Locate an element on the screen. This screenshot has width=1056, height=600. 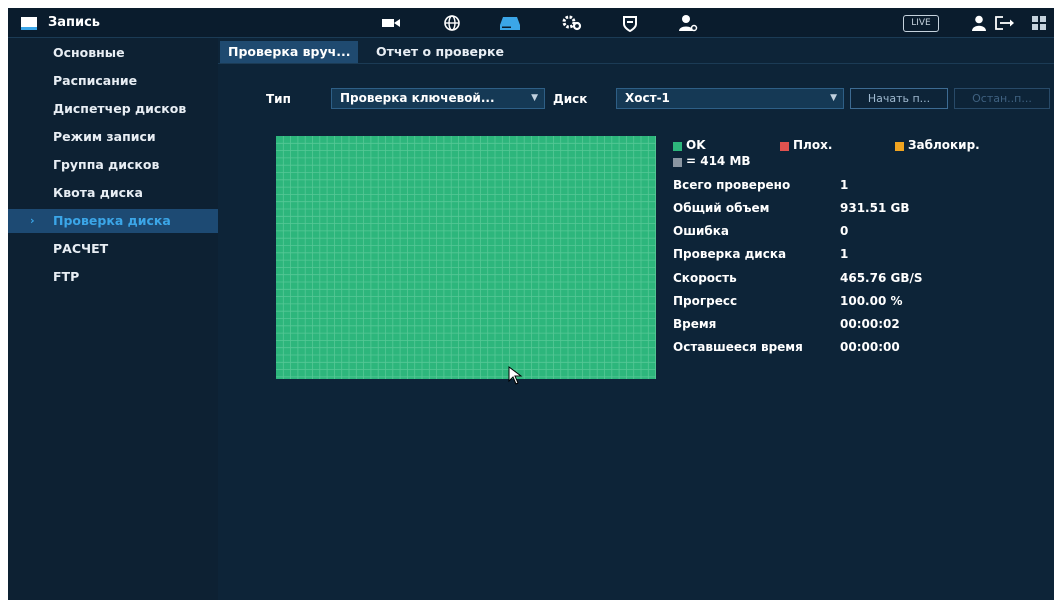
type-select: Проверка ключевой... ▼ is located at coordinates (438, 98).